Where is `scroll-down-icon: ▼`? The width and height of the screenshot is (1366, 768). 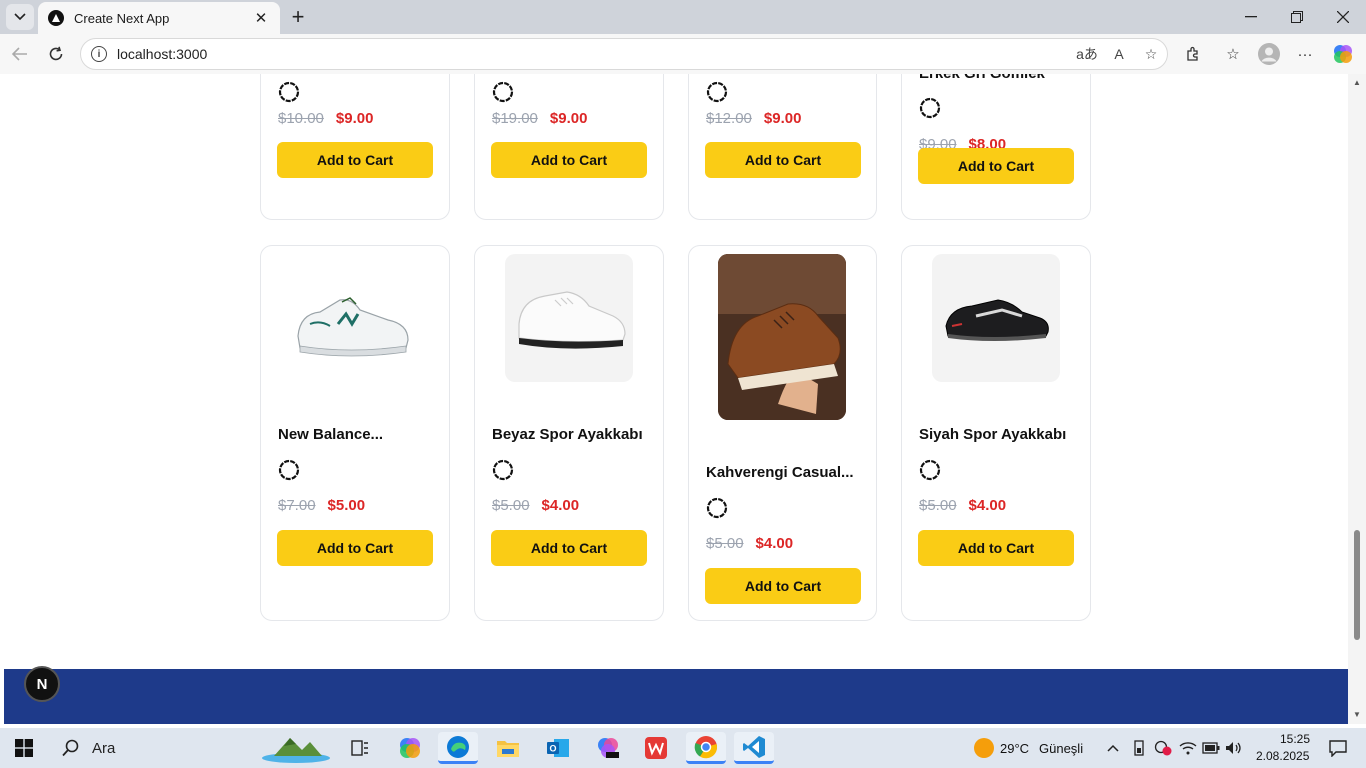
scroll-down-icon: ▼ is located at coordinates (1357, 715).